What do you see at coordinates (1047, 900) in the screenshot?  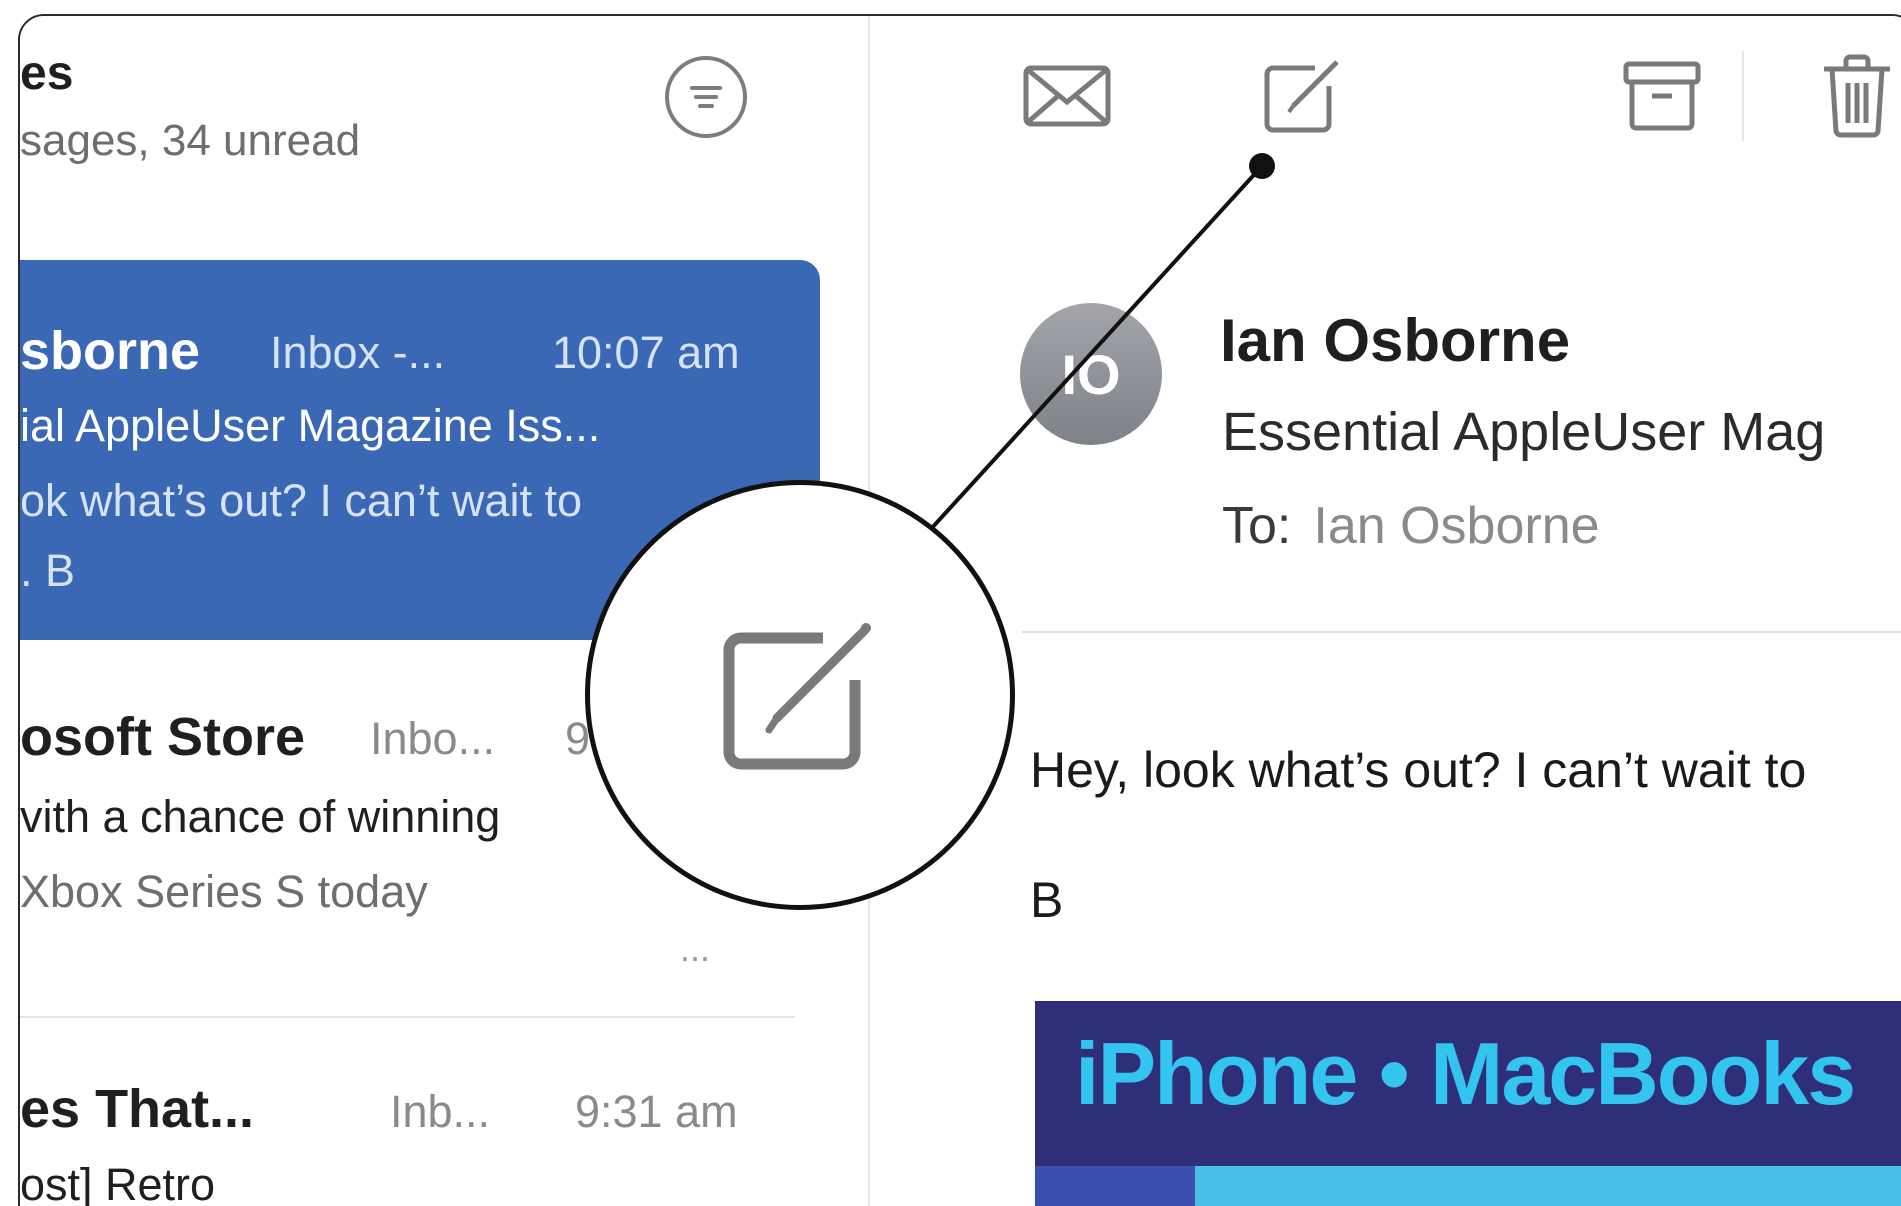 I see `email-body-signoff: B` at bounding box center [1047, 900].